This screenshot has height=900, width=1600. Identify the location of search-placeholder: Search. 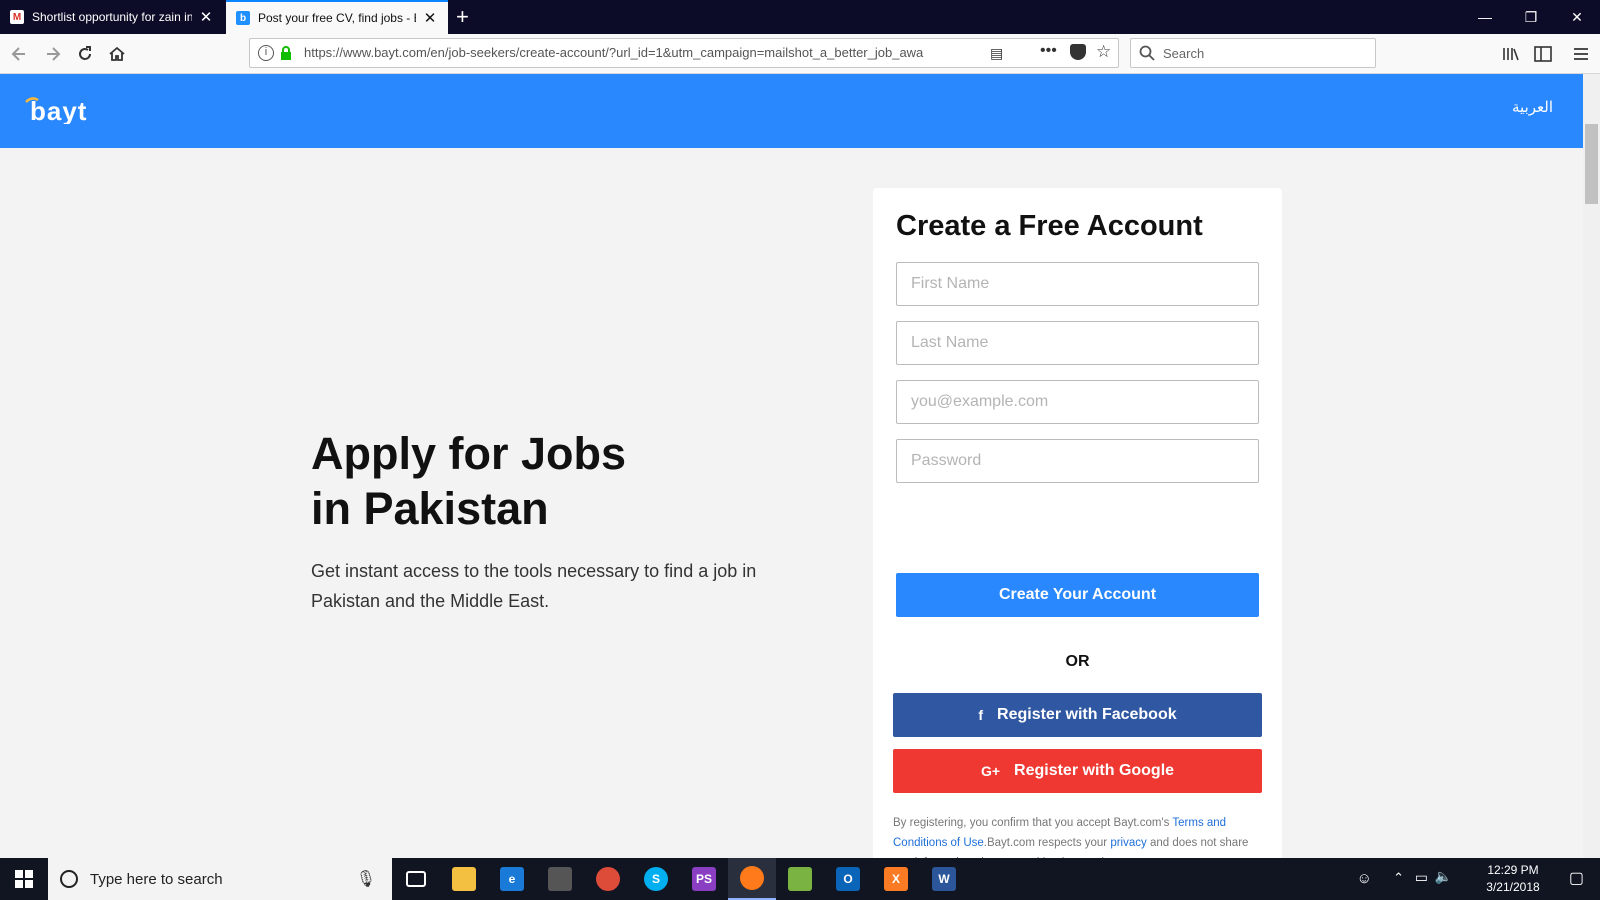
(1184, 53).